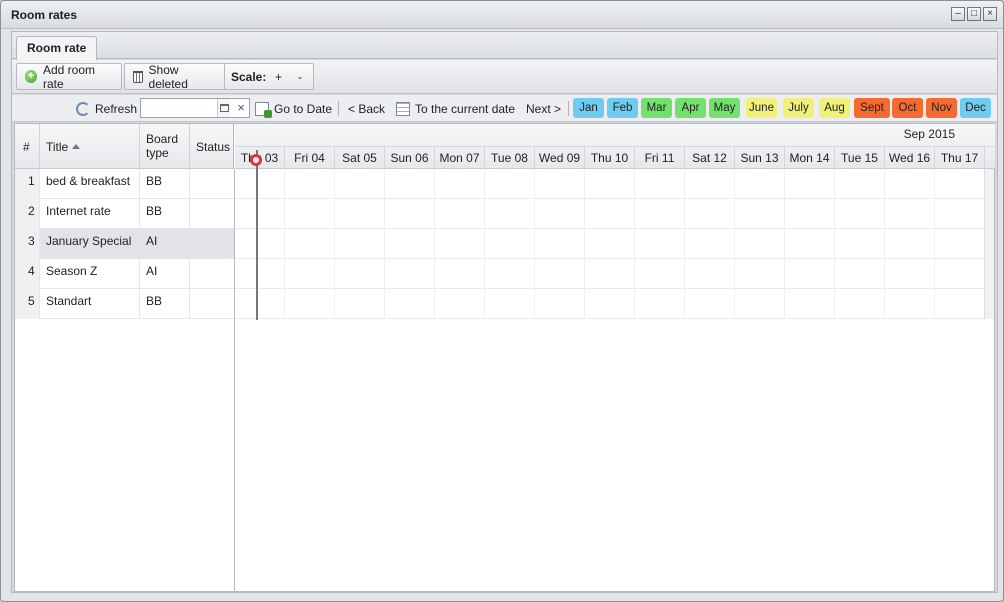 The height and width of the screenshot is (602, 1004). What do you see at coordinates (502, 15) in the screenshot?
I see `window-titlebar: Room rates – □ ×` at bounding box center [502, 15].